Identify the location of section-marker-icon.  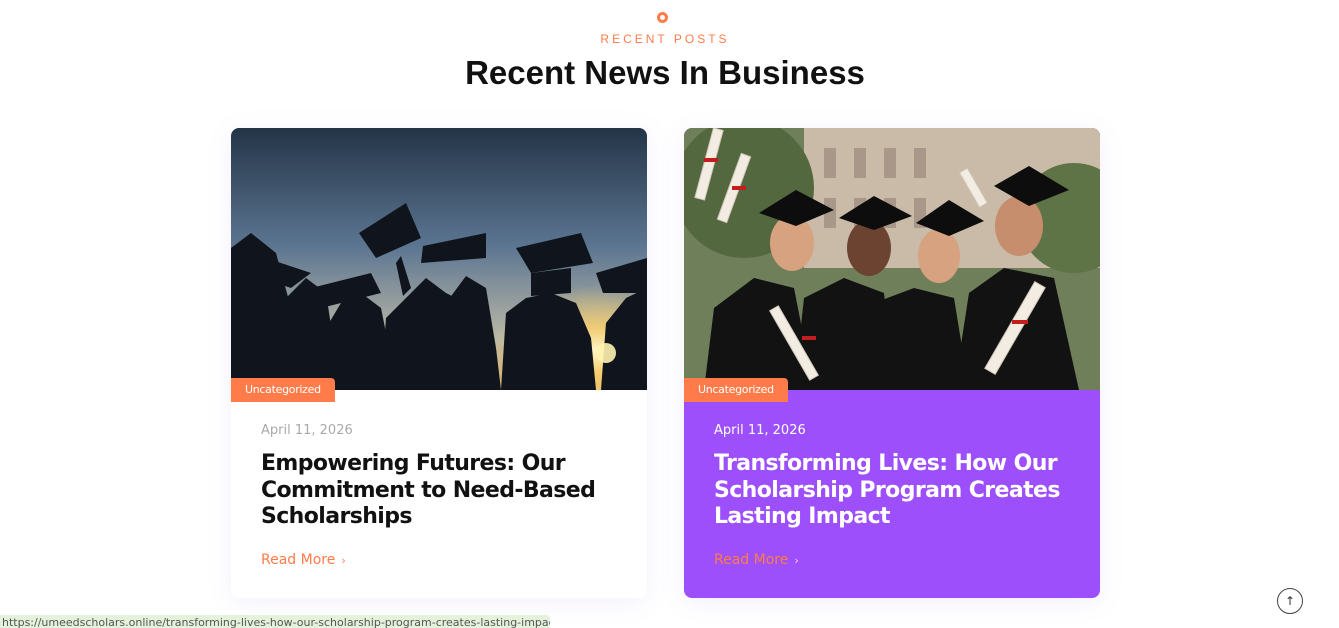
(662, 17).